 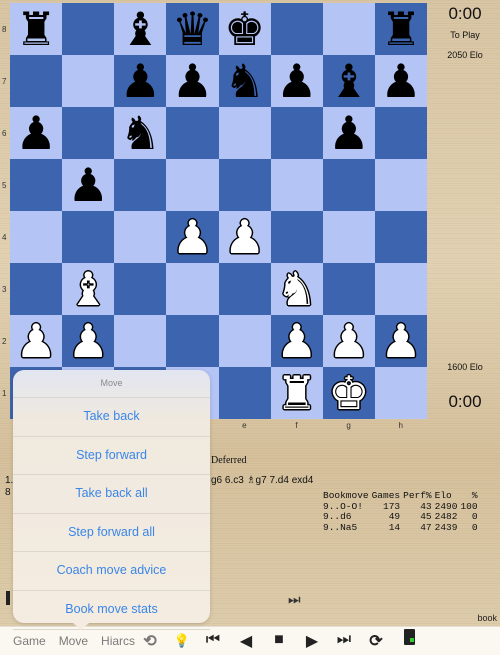 I want to click on square-d4: ♟, so click(x=192, y=237).